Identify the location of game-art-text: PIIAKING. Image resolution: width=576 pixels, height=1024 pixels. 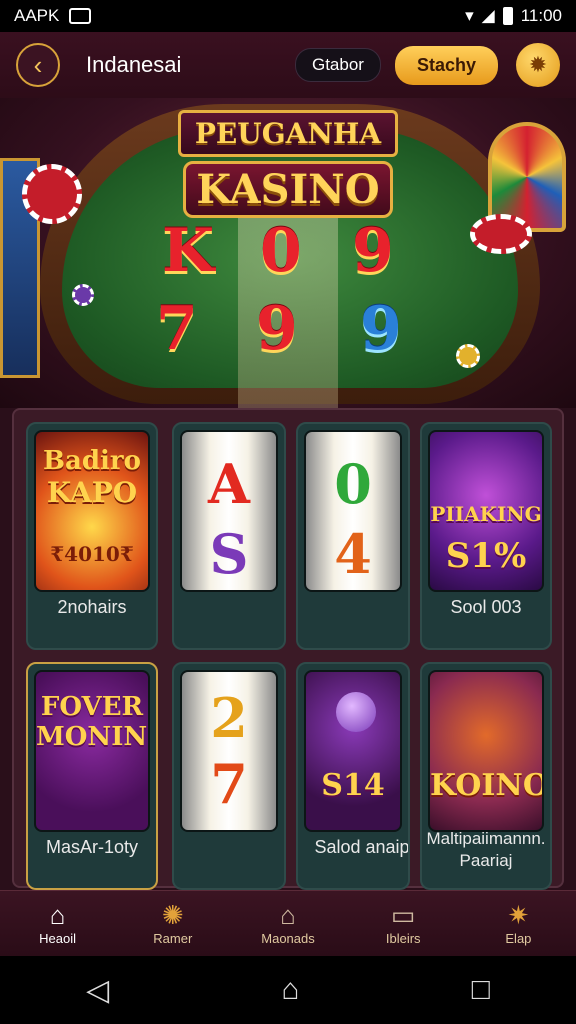
(486, 514).